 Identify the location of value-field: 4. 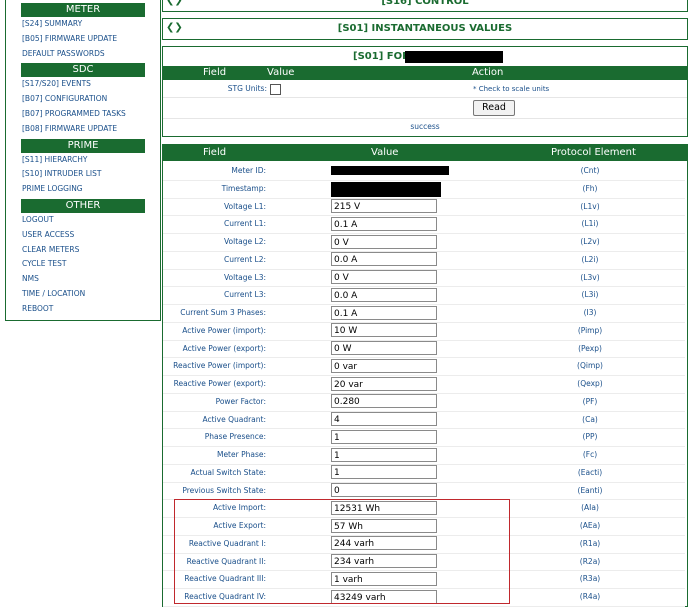
(384, 419).